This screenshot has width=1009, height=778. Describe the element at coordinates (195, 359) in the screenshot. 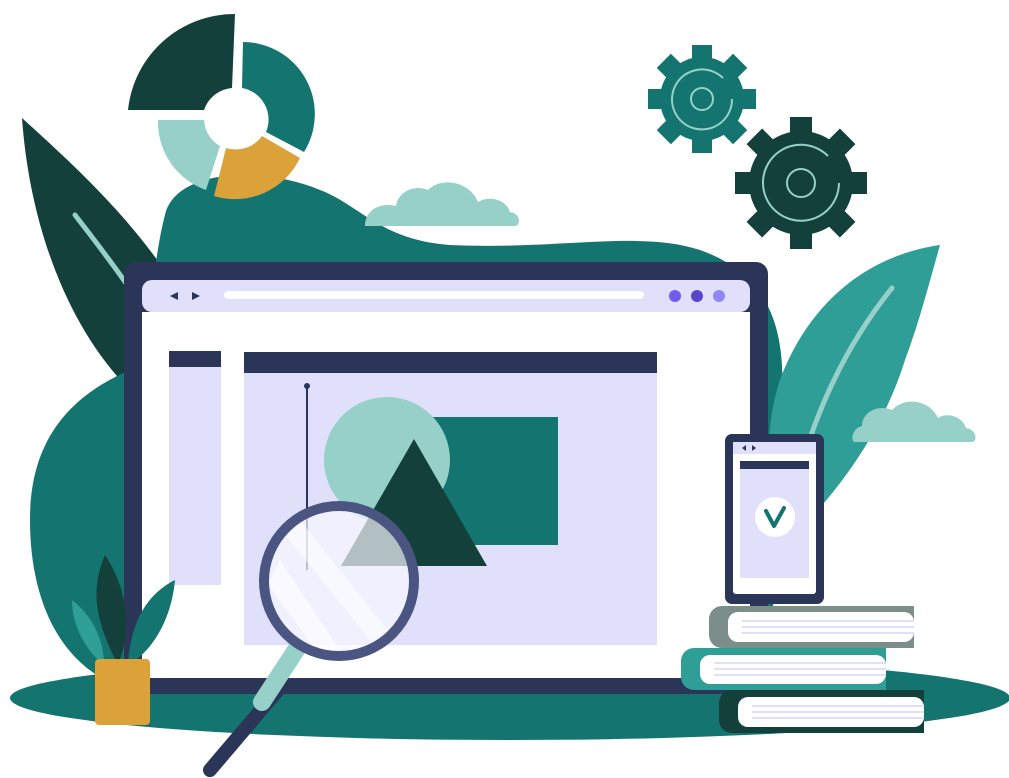

I see `sidebar-header` at that location.